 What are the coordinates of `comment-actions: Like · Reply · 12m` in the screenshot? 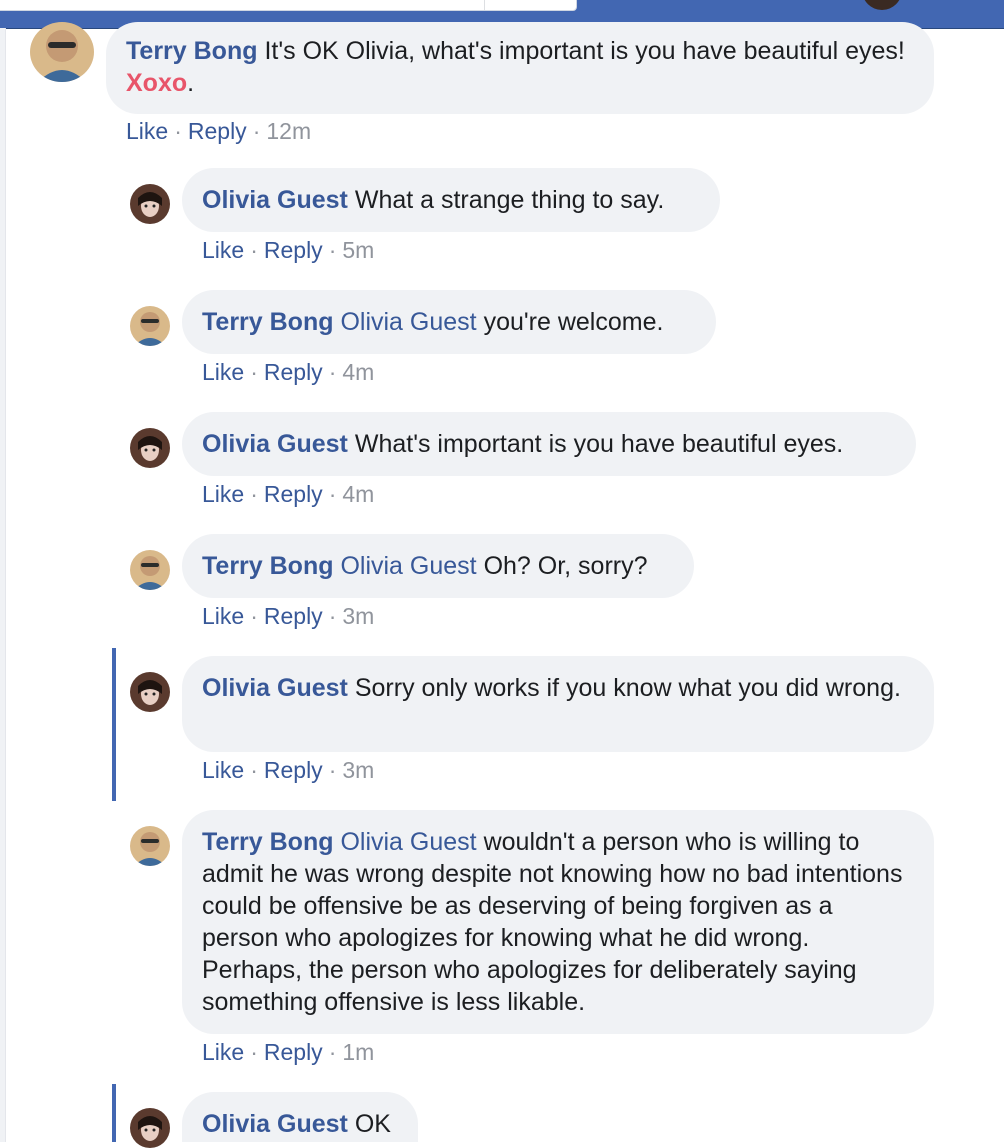 It's located at (218, 131).